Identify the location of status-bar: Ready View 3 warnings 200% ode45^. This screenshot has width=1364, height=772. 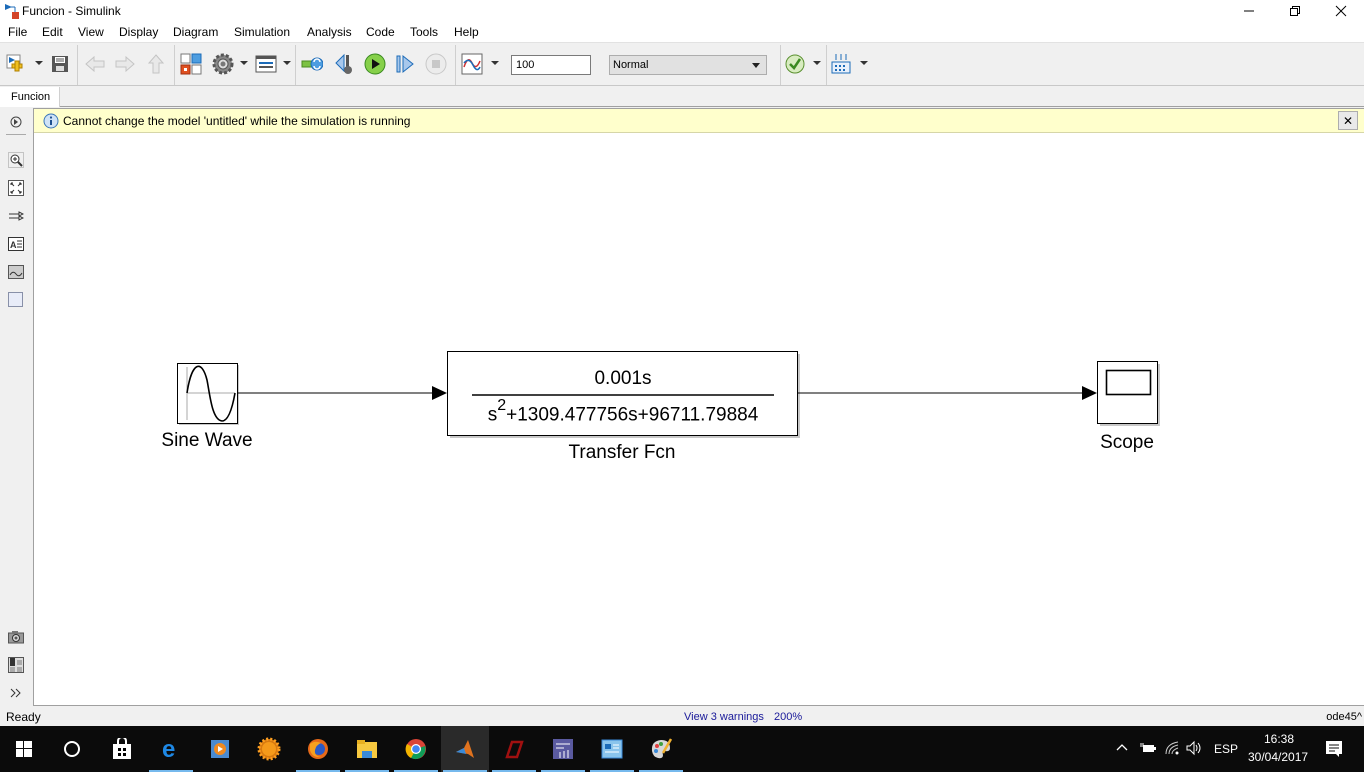
(682, 716).